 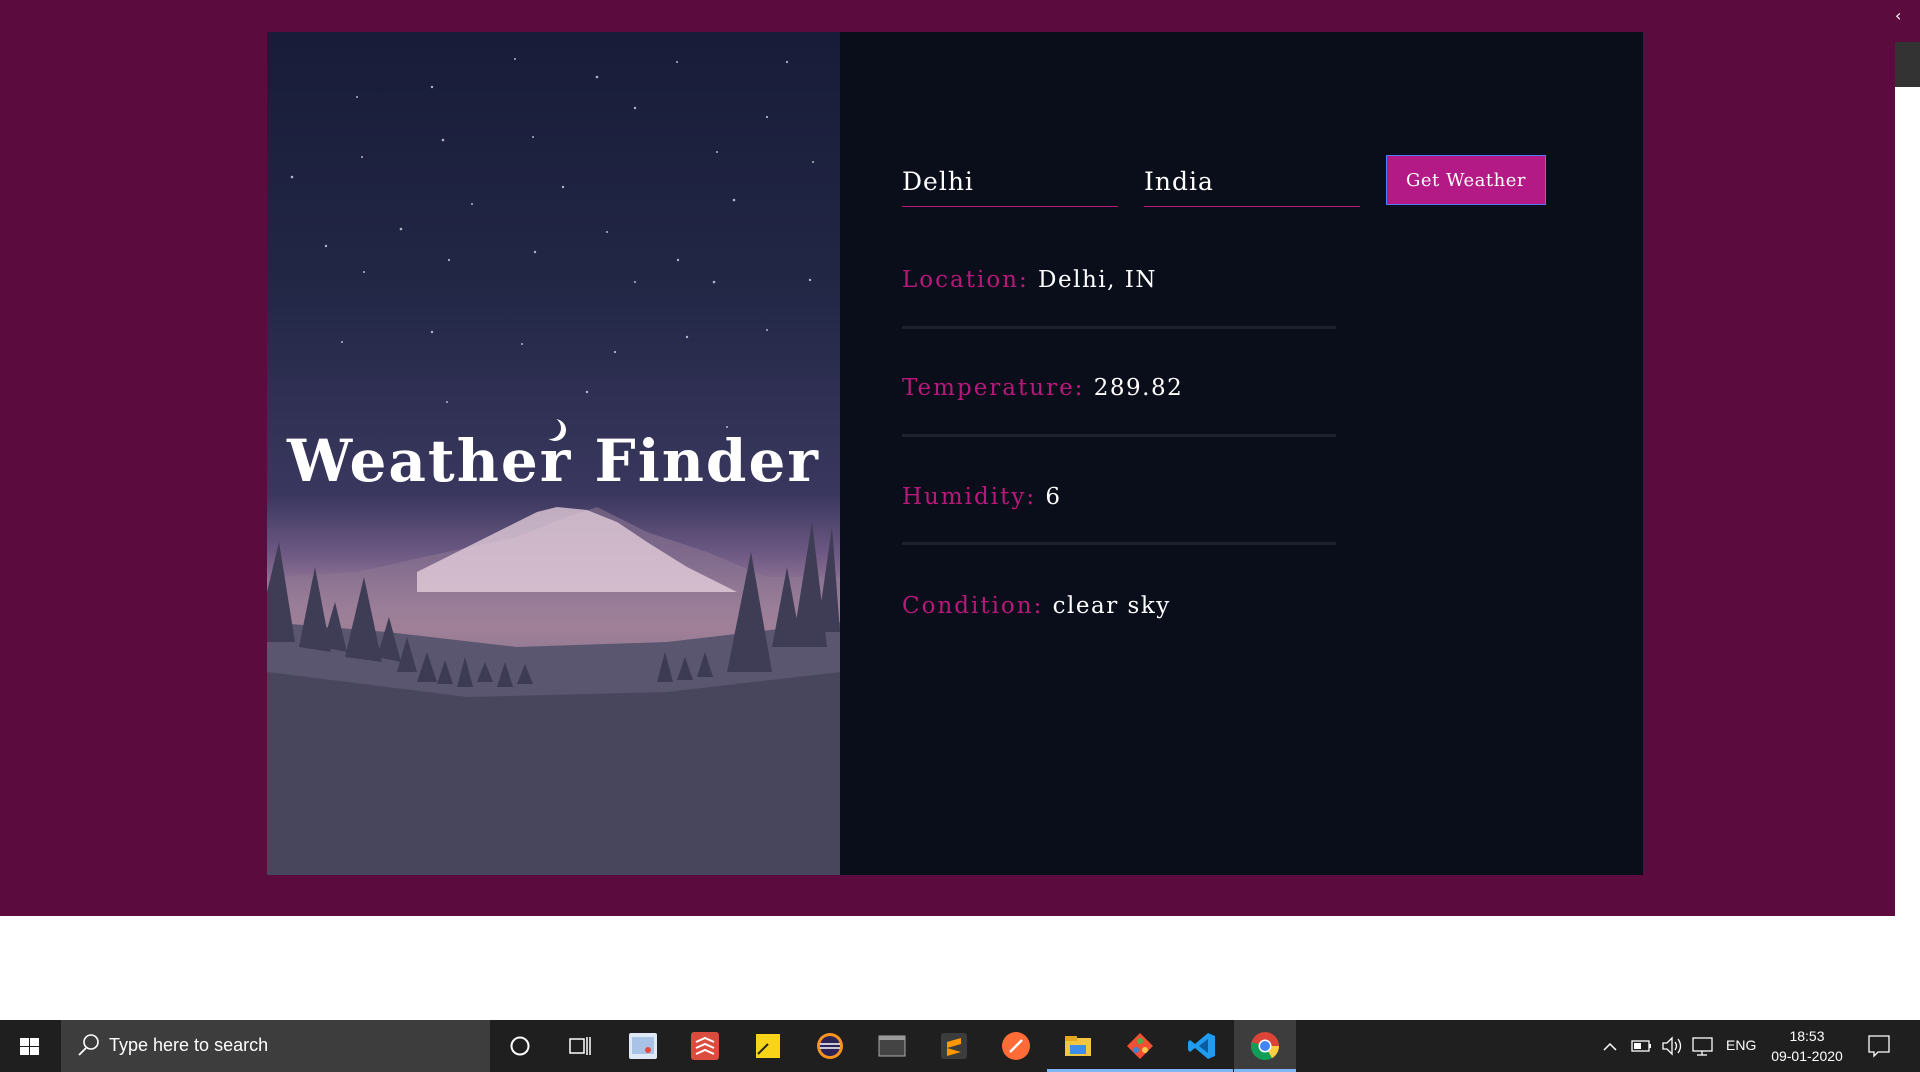 What do you see at coordinates (1807, 1036) in the screenshot?
I see `clock-time: 18:53` at bounding box center [1807, 1036].